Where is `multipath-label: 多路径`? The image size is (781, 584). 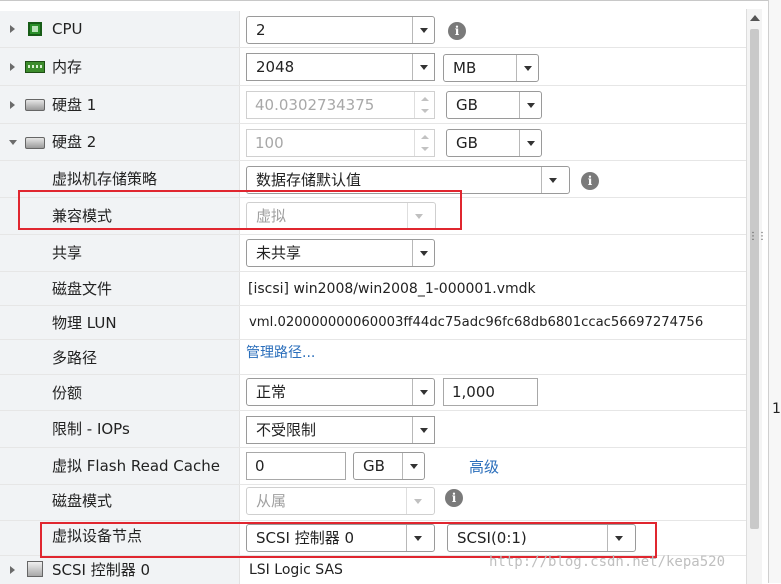 multipath-label: 多路径 is located at coordinates (75, 358).